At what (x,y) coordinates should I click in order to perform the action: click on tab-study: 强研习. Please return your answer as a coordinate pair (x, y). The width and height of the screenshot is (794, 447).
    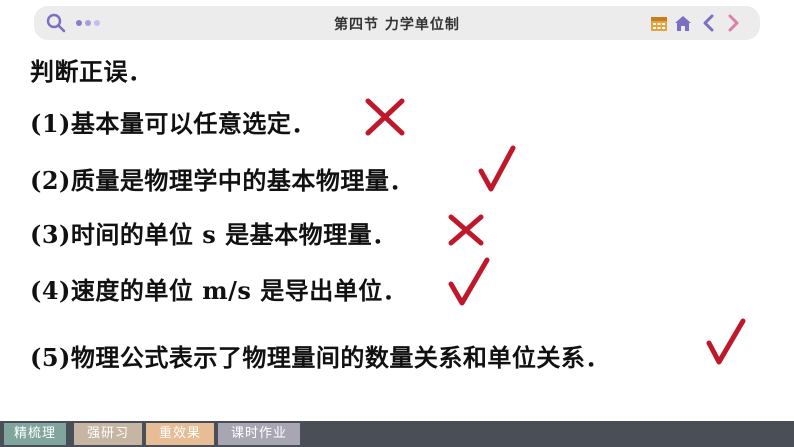
    Looking at the image, I should click on (108, 434).